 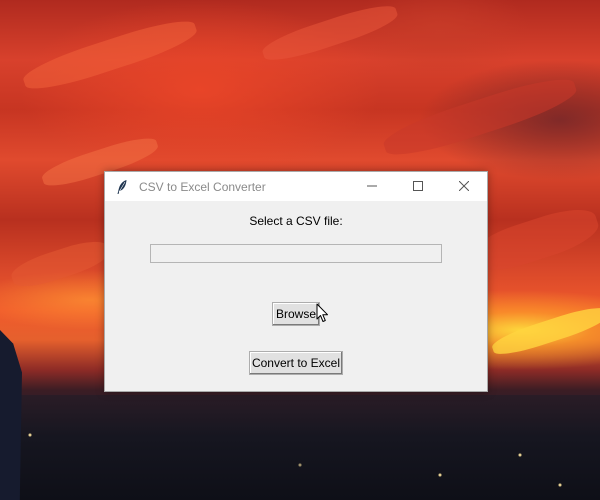 What do you see at coordinates (296, 314) in the screenshot?
I see `browse-button: Browse` at bounding box center [296, 314].